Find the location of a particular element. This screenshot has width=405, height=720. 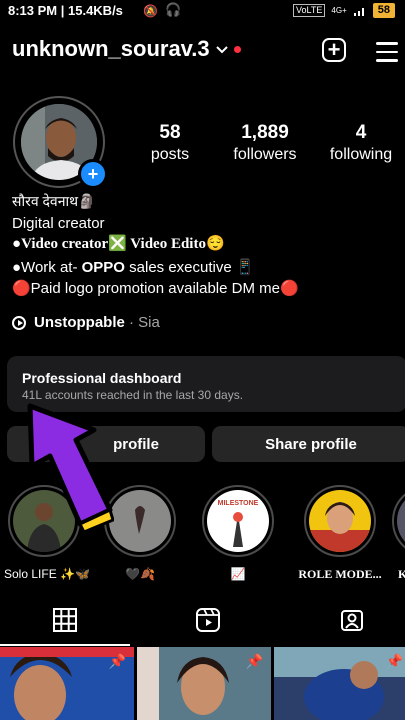

road-icon is located at coordinates (238, 529).